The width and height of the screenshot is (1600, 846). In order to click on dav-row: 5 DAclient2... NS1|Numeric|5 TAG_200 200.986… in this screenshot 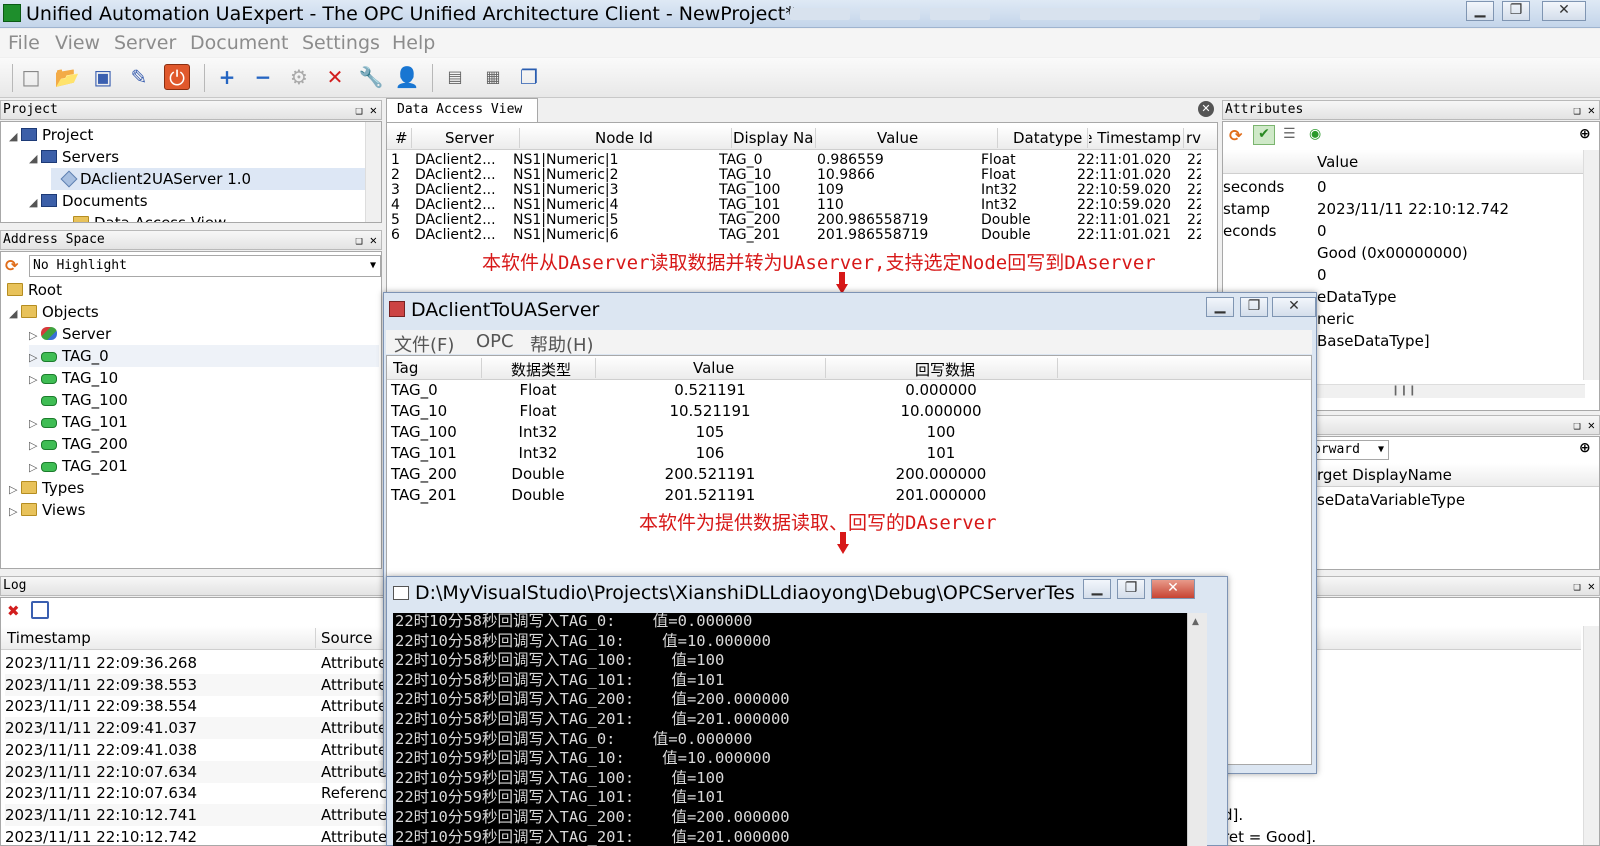, I will do `click(796, 220)`.